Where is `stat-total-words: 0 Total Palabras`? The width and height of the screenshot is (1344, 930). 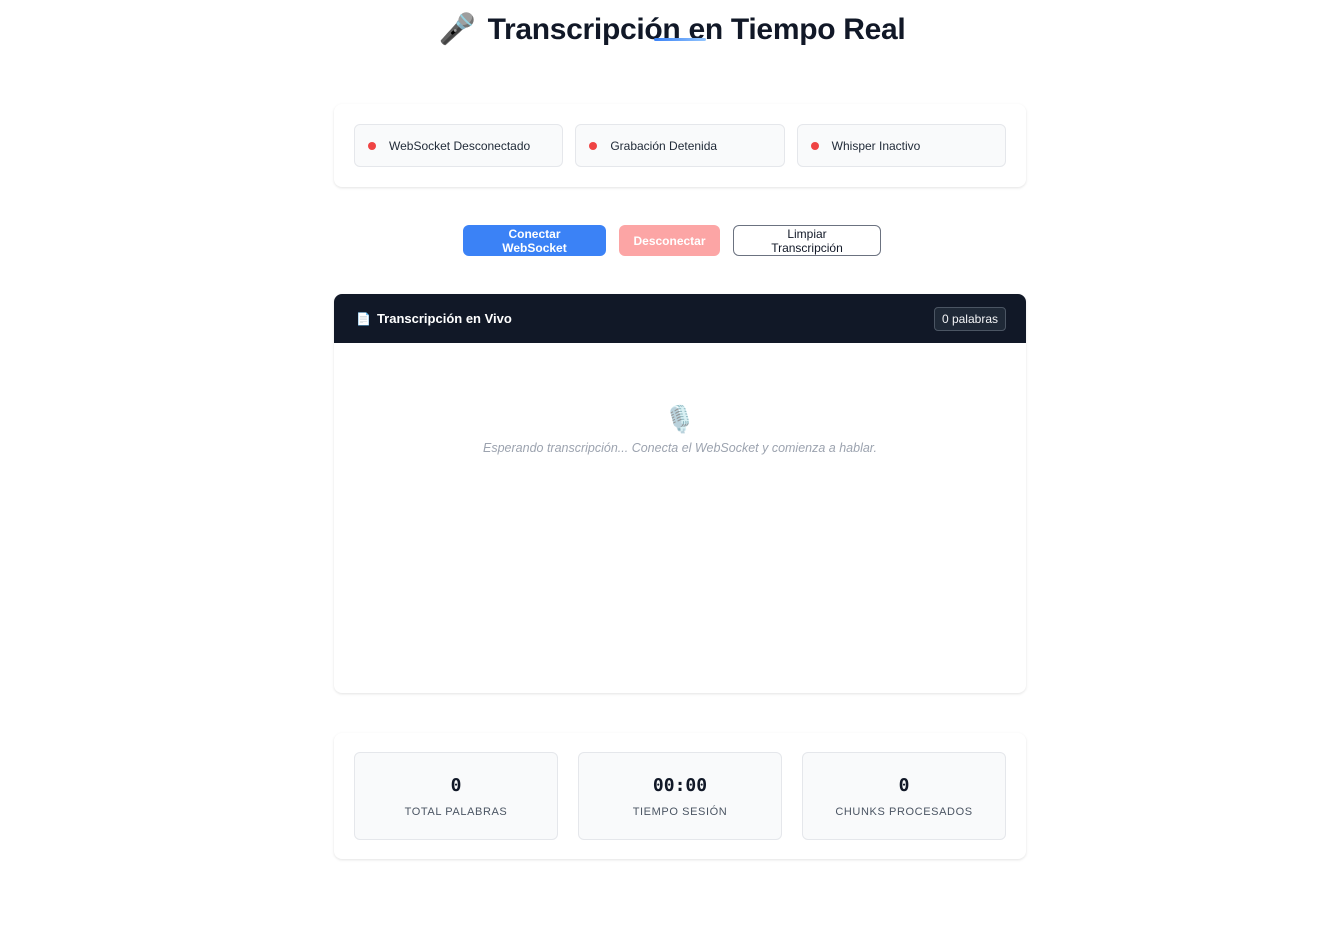 stat-total-words: 0 Total Palabras is located at coordinates (456, 796).